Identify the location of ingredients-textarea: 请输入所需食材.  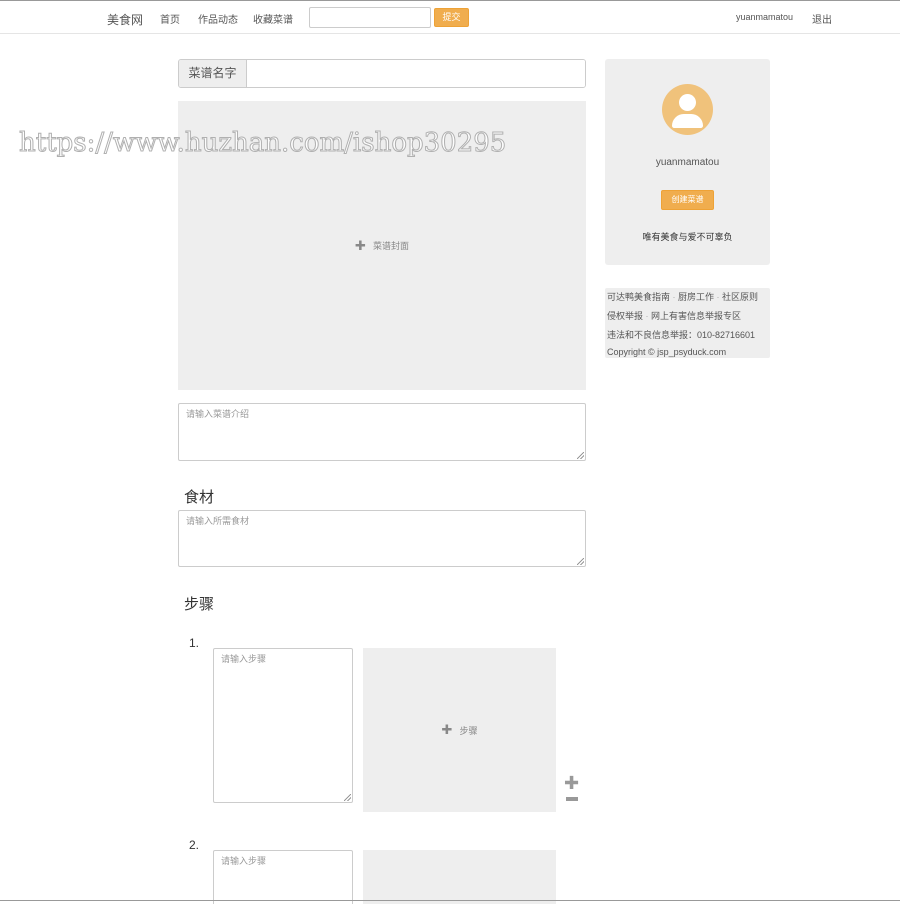
(382, 538).